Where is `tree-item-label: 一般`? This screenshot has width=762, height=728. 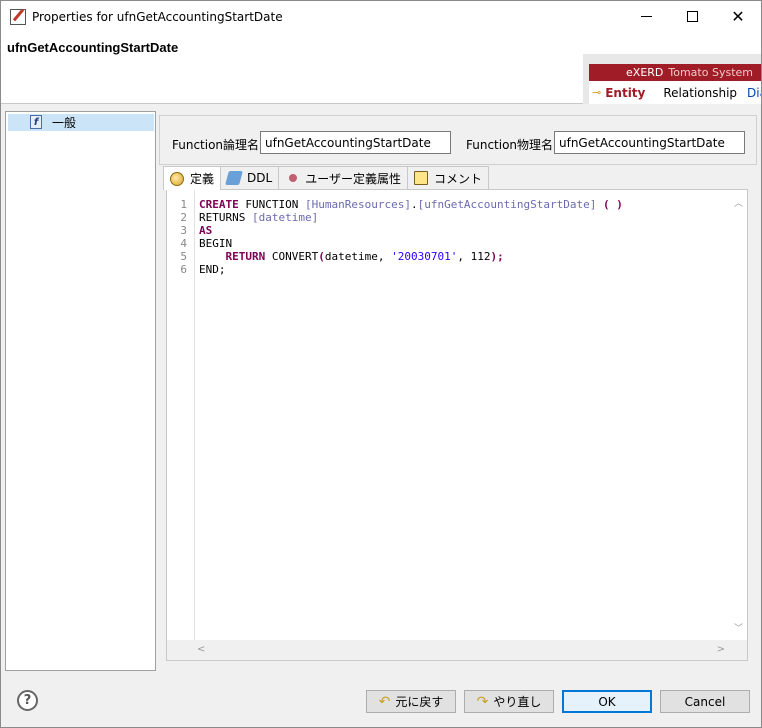 tree-item-label: 一般 is located at coordinates (64, 123).